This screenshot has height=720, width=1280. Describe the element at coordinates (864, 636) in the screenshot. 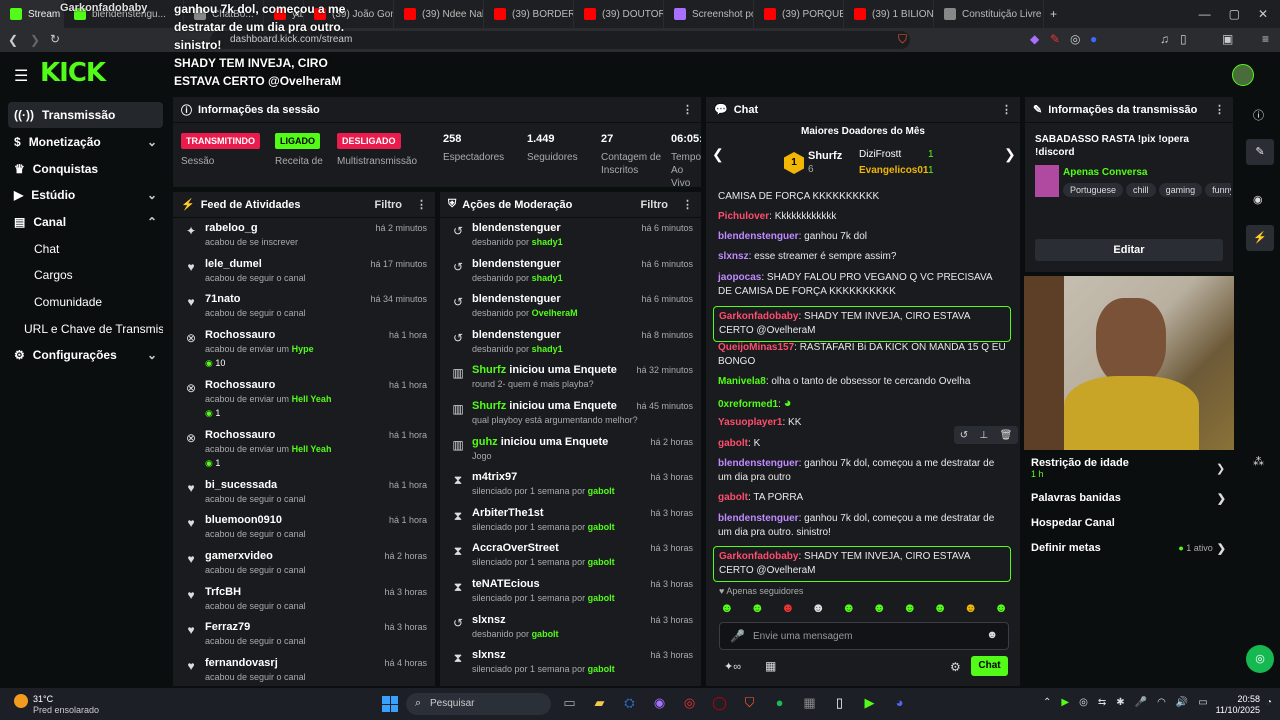

I see `chat-input: 🎤 Envie uma mensagem ☻` at that location.